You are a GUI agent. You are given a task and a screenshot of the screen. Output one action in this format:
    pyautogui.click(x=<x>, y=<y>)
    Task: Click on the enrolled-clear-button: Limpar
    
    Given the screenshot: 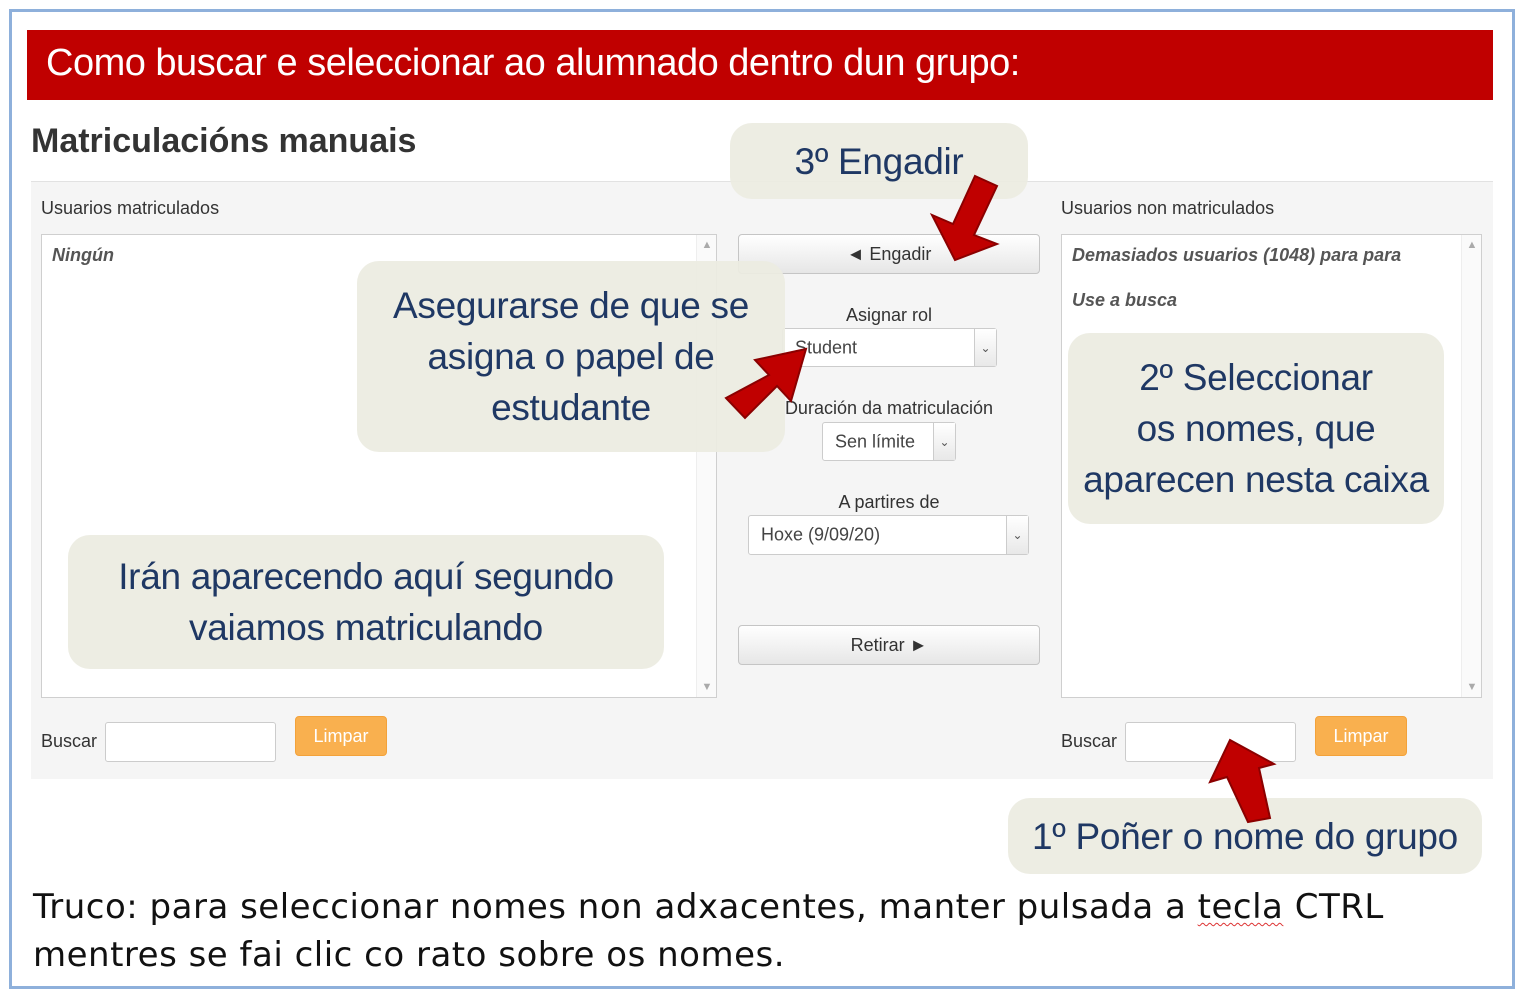 What is the action you would take?
    pyautogui.click(x=341, y=736)
    